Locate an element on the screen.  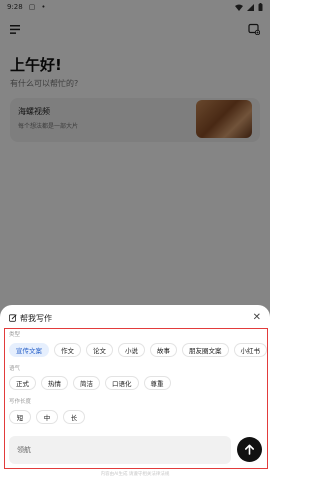
edit-icon is located at coordinates (13, 318).